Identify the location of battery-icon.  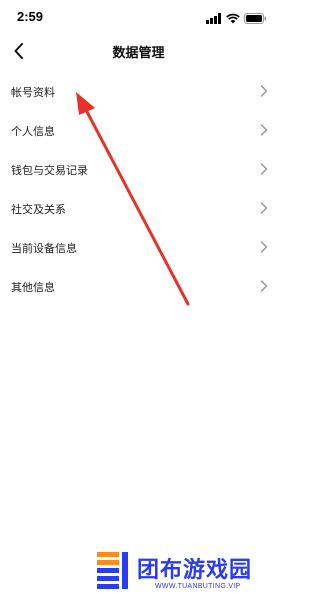
(255, 18).